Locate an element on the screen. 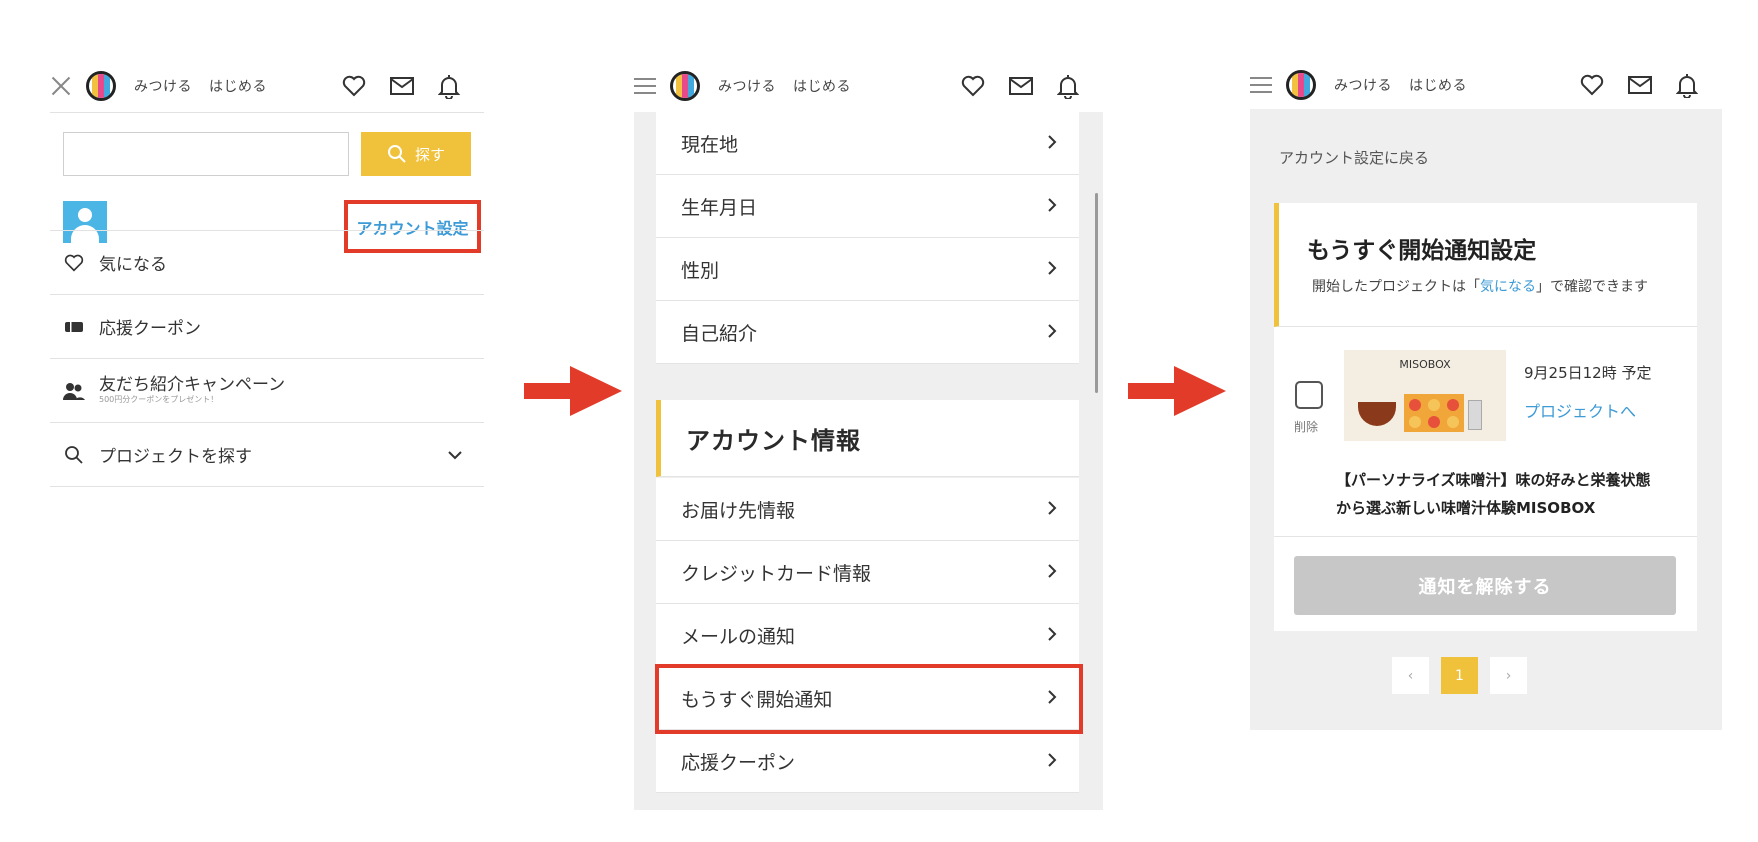 Image resolution: width=1758 pixels, height=842 pixels. pagination-page-current: 1 is located at coordinates (1459, 675).